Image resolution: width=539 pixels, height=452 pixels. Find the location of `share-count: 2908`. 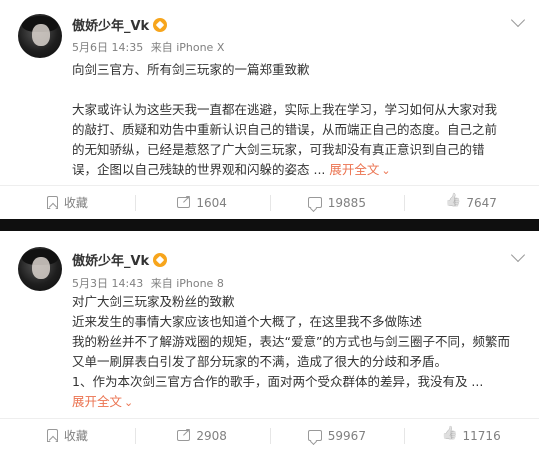

share-count: 2908 is located at coordinates (211, 435).